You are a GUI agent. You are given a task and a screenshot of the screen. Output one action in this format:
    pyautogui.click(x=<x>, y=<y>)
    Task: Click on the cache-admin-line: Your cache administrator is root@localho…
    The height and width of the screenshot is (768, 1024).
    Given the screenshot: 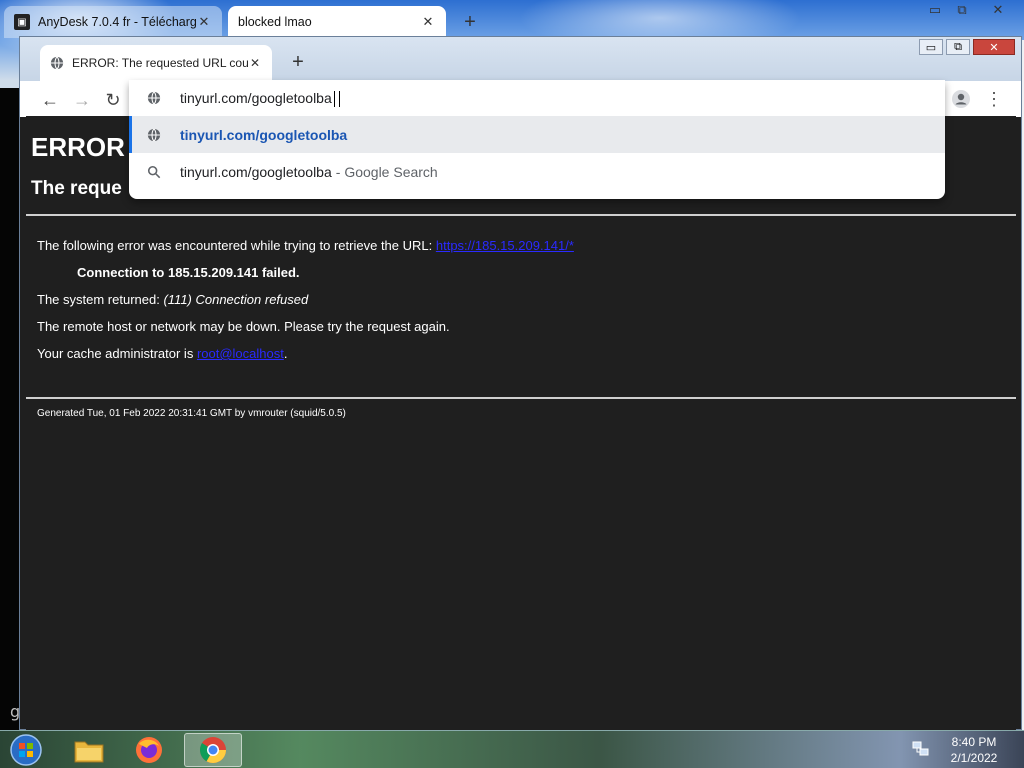 What is the action you would take?
    pyautogui.click(x=162, y=353)
    